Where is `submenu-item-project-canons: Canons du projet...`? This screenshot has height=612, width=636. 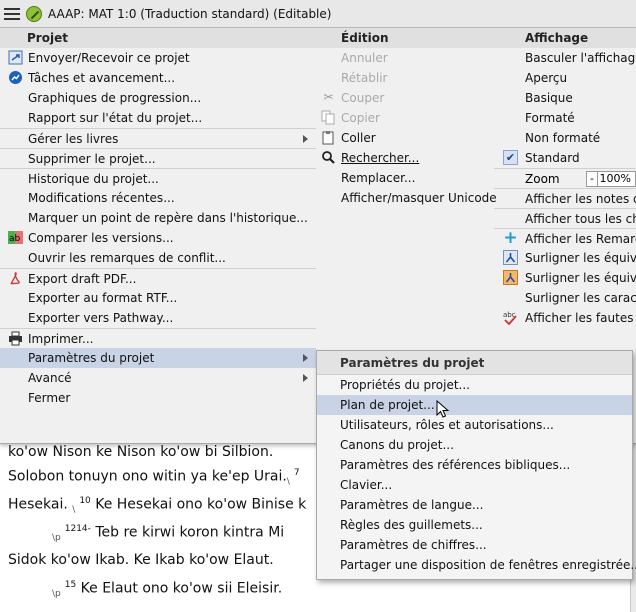
submenu-item-project-canons: Canons du projet... is located at coordinates (474, 445).